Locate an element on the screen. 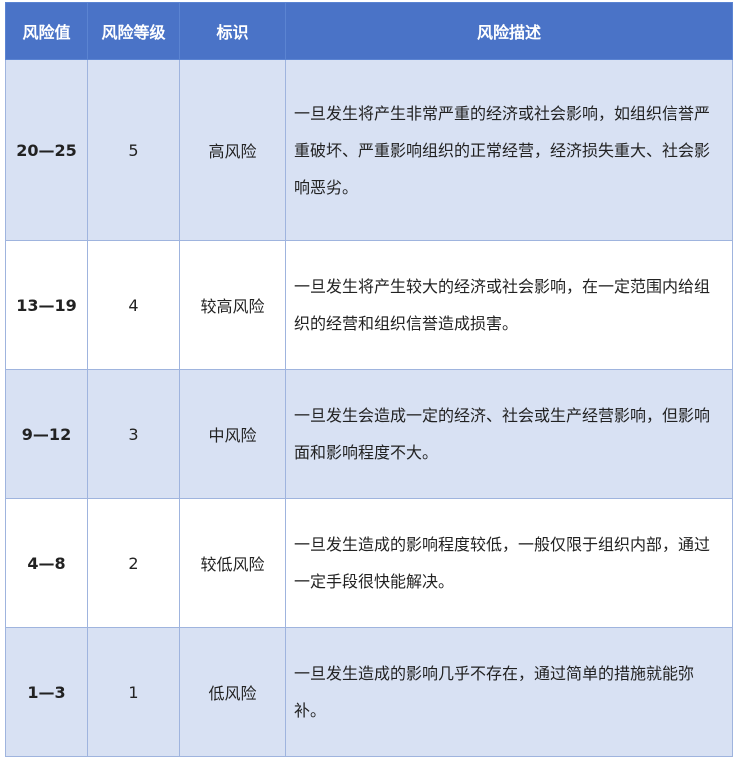 The image size is (738, 757). risk-level-cell: 2 is located at coordinates (133, 563).